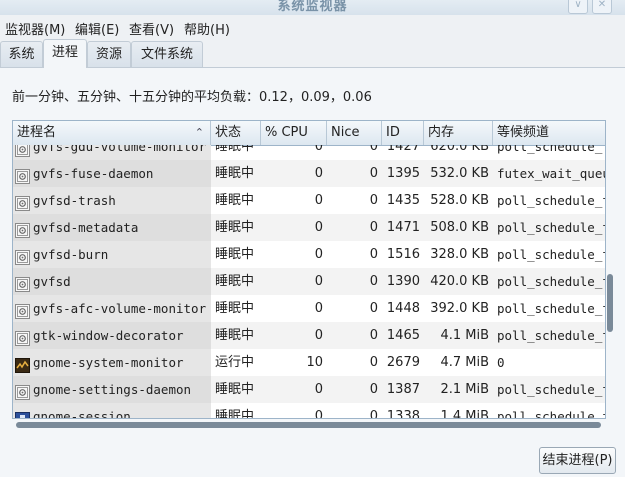 The image size is (625, 477). What do you see at coordinates (312, 27) in the screenshot?
I see `menu-bar: 监视器(M) 编辑(E) 查看(V) 帮助(H)` at bounding box center [312, 27].